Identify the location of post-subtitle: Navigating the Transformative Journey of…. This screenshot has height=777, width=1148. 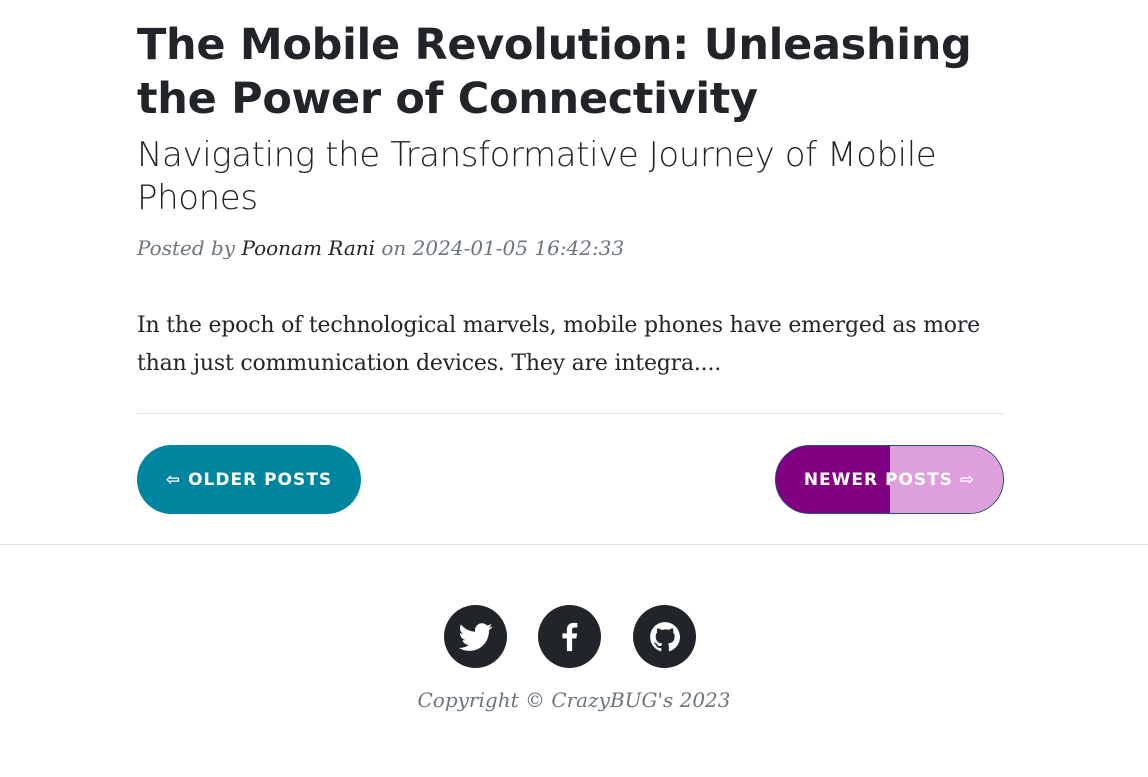
(570, 177).